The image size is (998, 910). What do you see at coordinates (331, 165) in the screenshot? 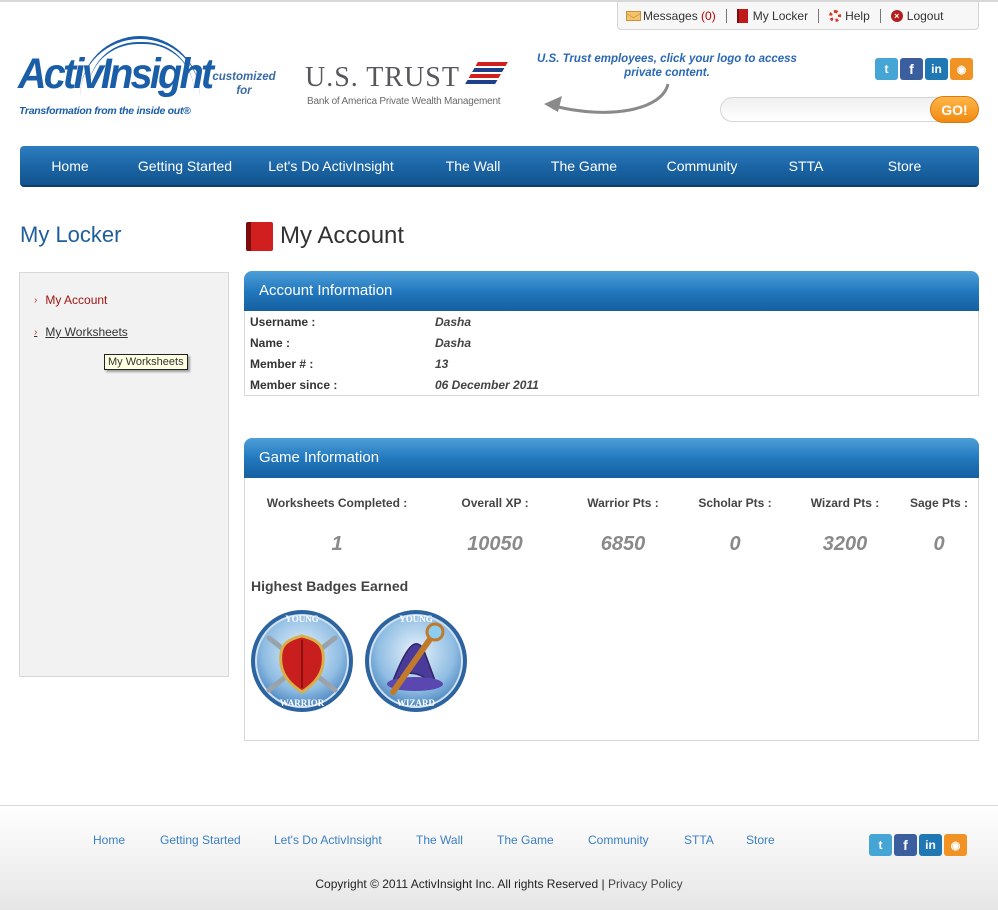
I see `nav-lets-do-activinsight: Let's Do ActivInsight` at bounding box center [331, 165].